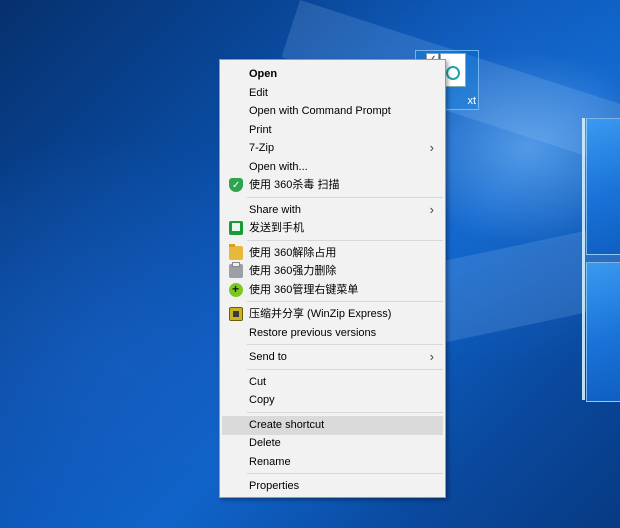 This screenshot has height=528, width=620. I want to click on menu-item-winzip-express: 压缩并分享 (WinZip Express), so click(332, 314).